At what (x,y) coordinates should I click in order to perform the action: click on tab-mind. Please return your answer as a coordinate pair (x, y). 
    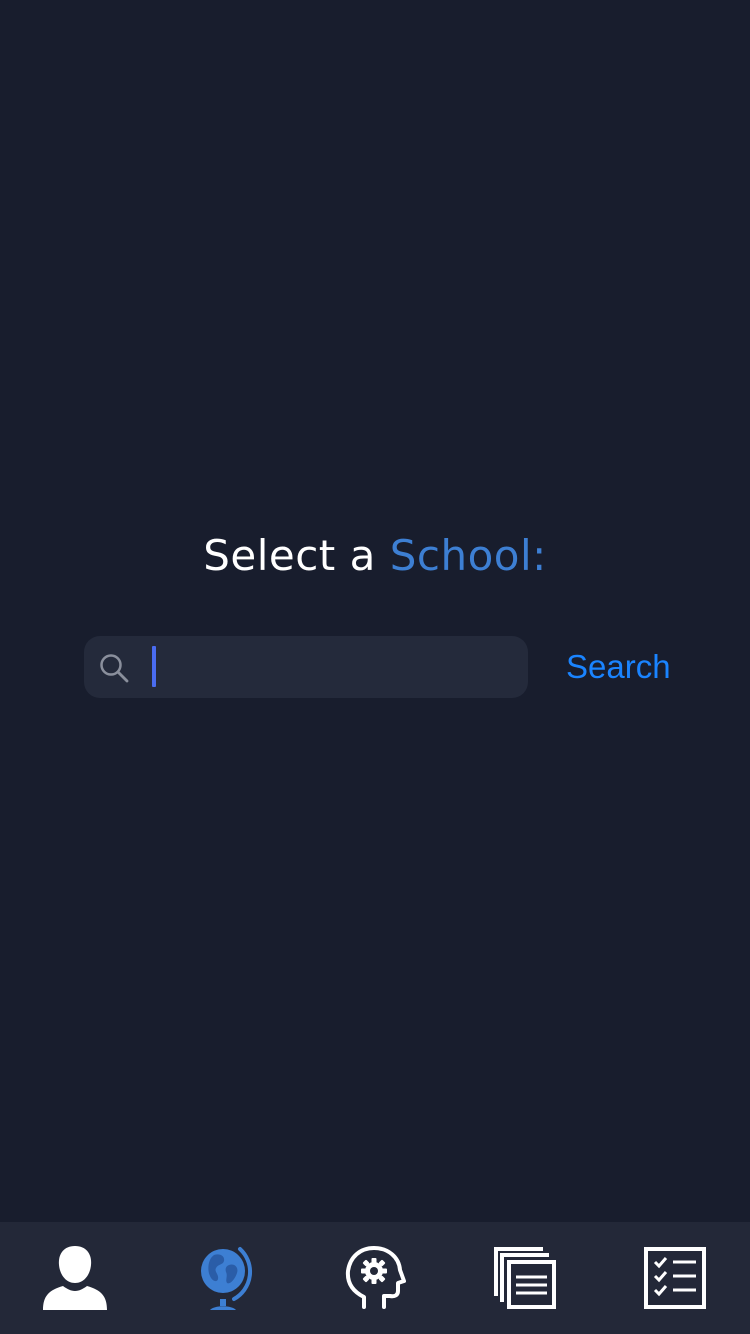
    Looking at the image, I should click on (375, 1278).